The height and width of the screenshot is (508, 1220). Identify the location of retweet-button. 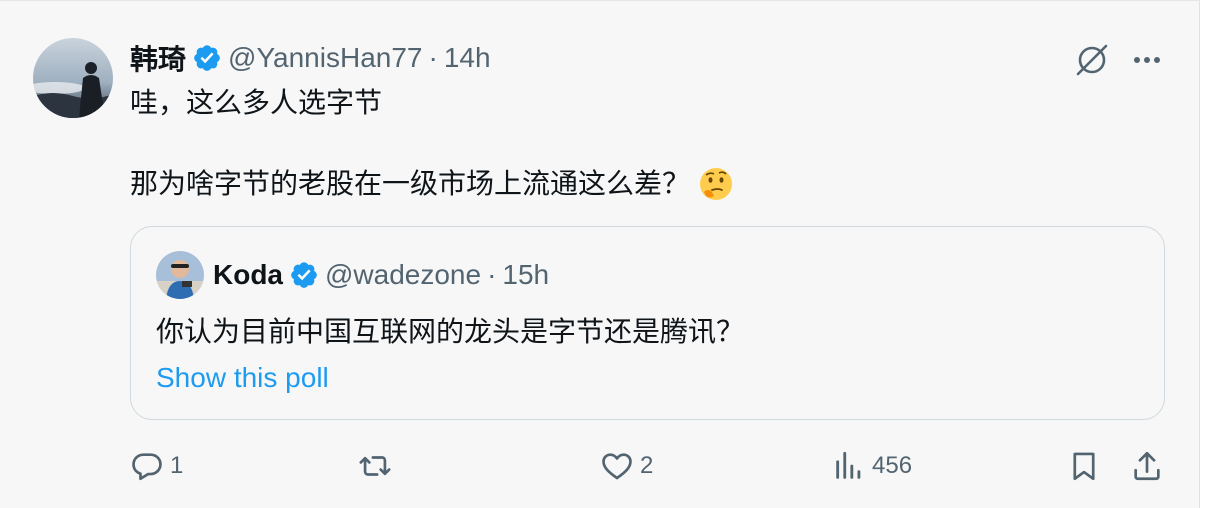
(378, 466).